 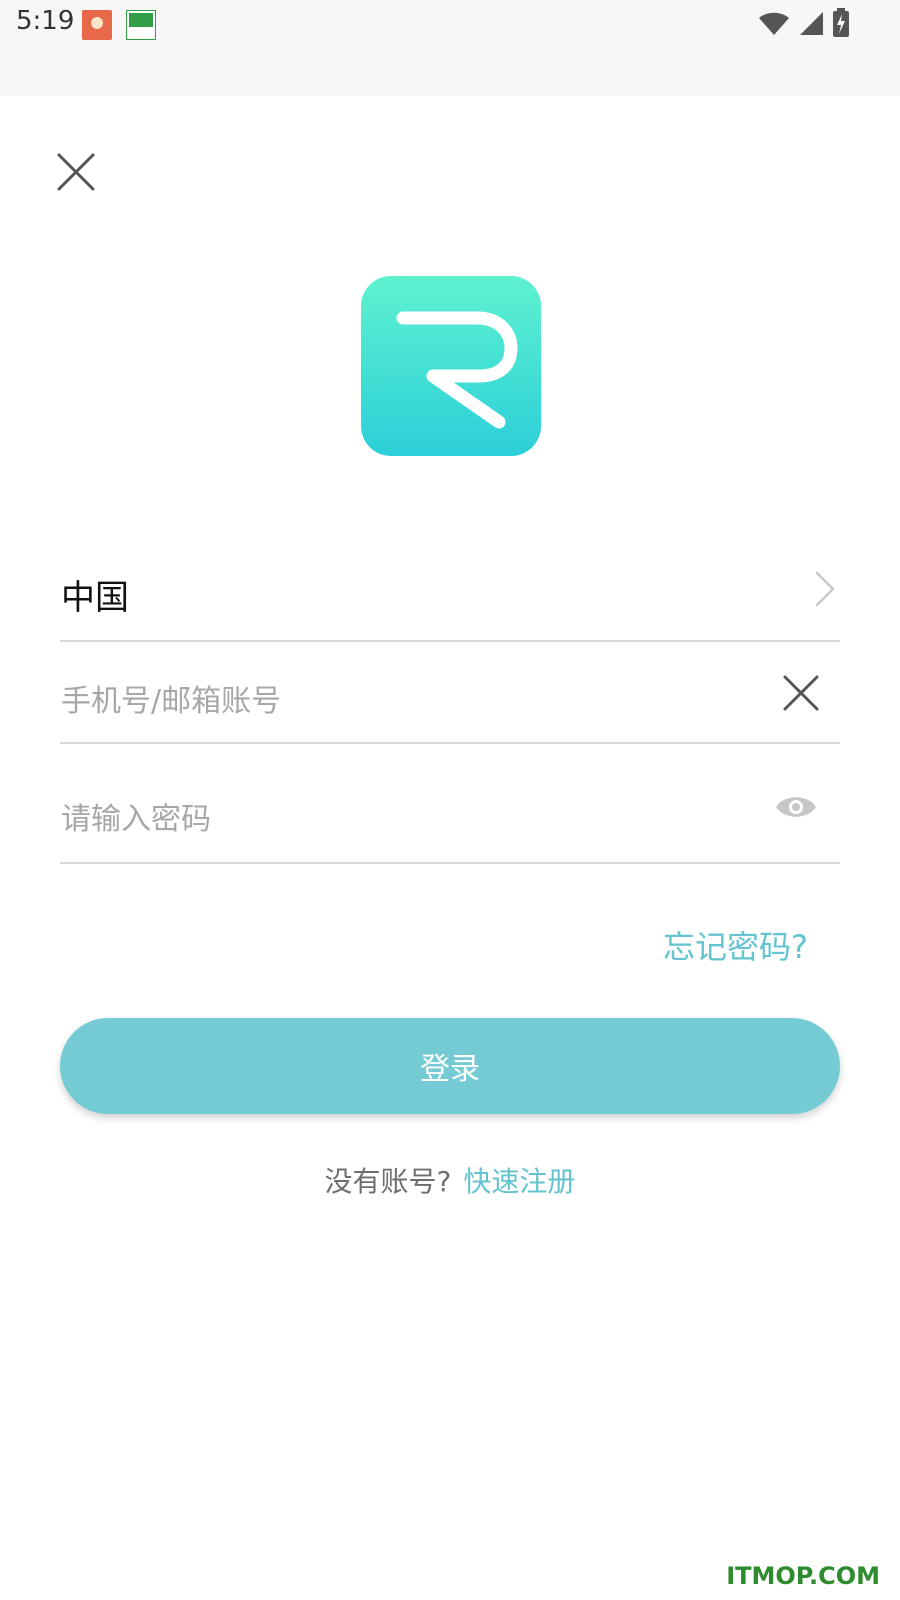 I want to click on status-bar: 5:19, so click(x=450, y=48).